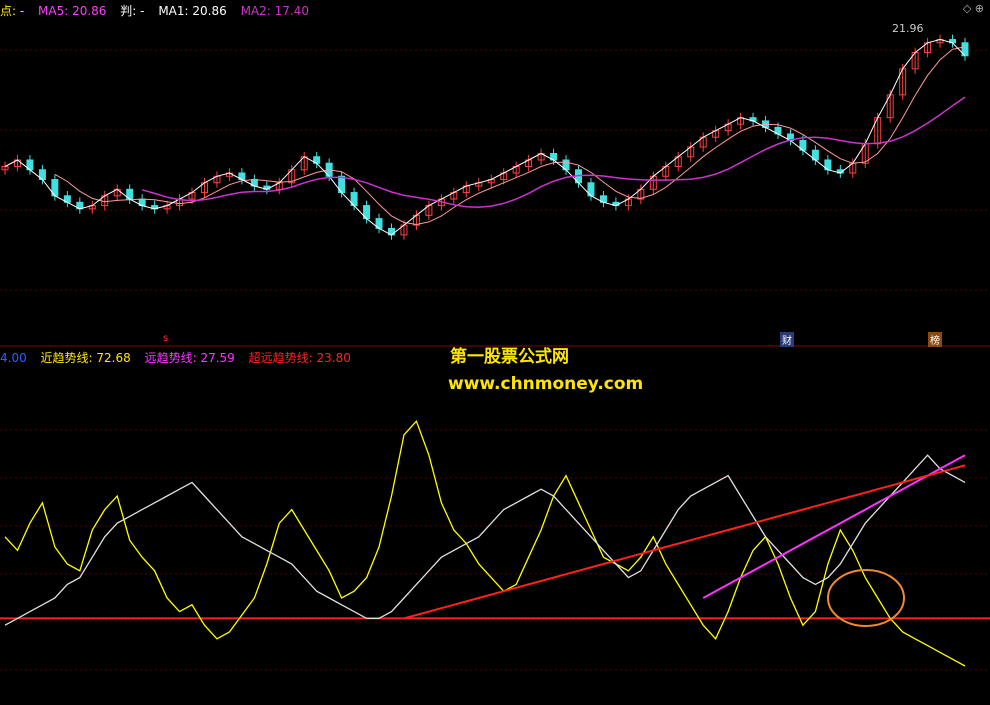  Describe the element at coordinates (967, 8) in the screenshot. I see `diamond-icon: ◇` at that location.